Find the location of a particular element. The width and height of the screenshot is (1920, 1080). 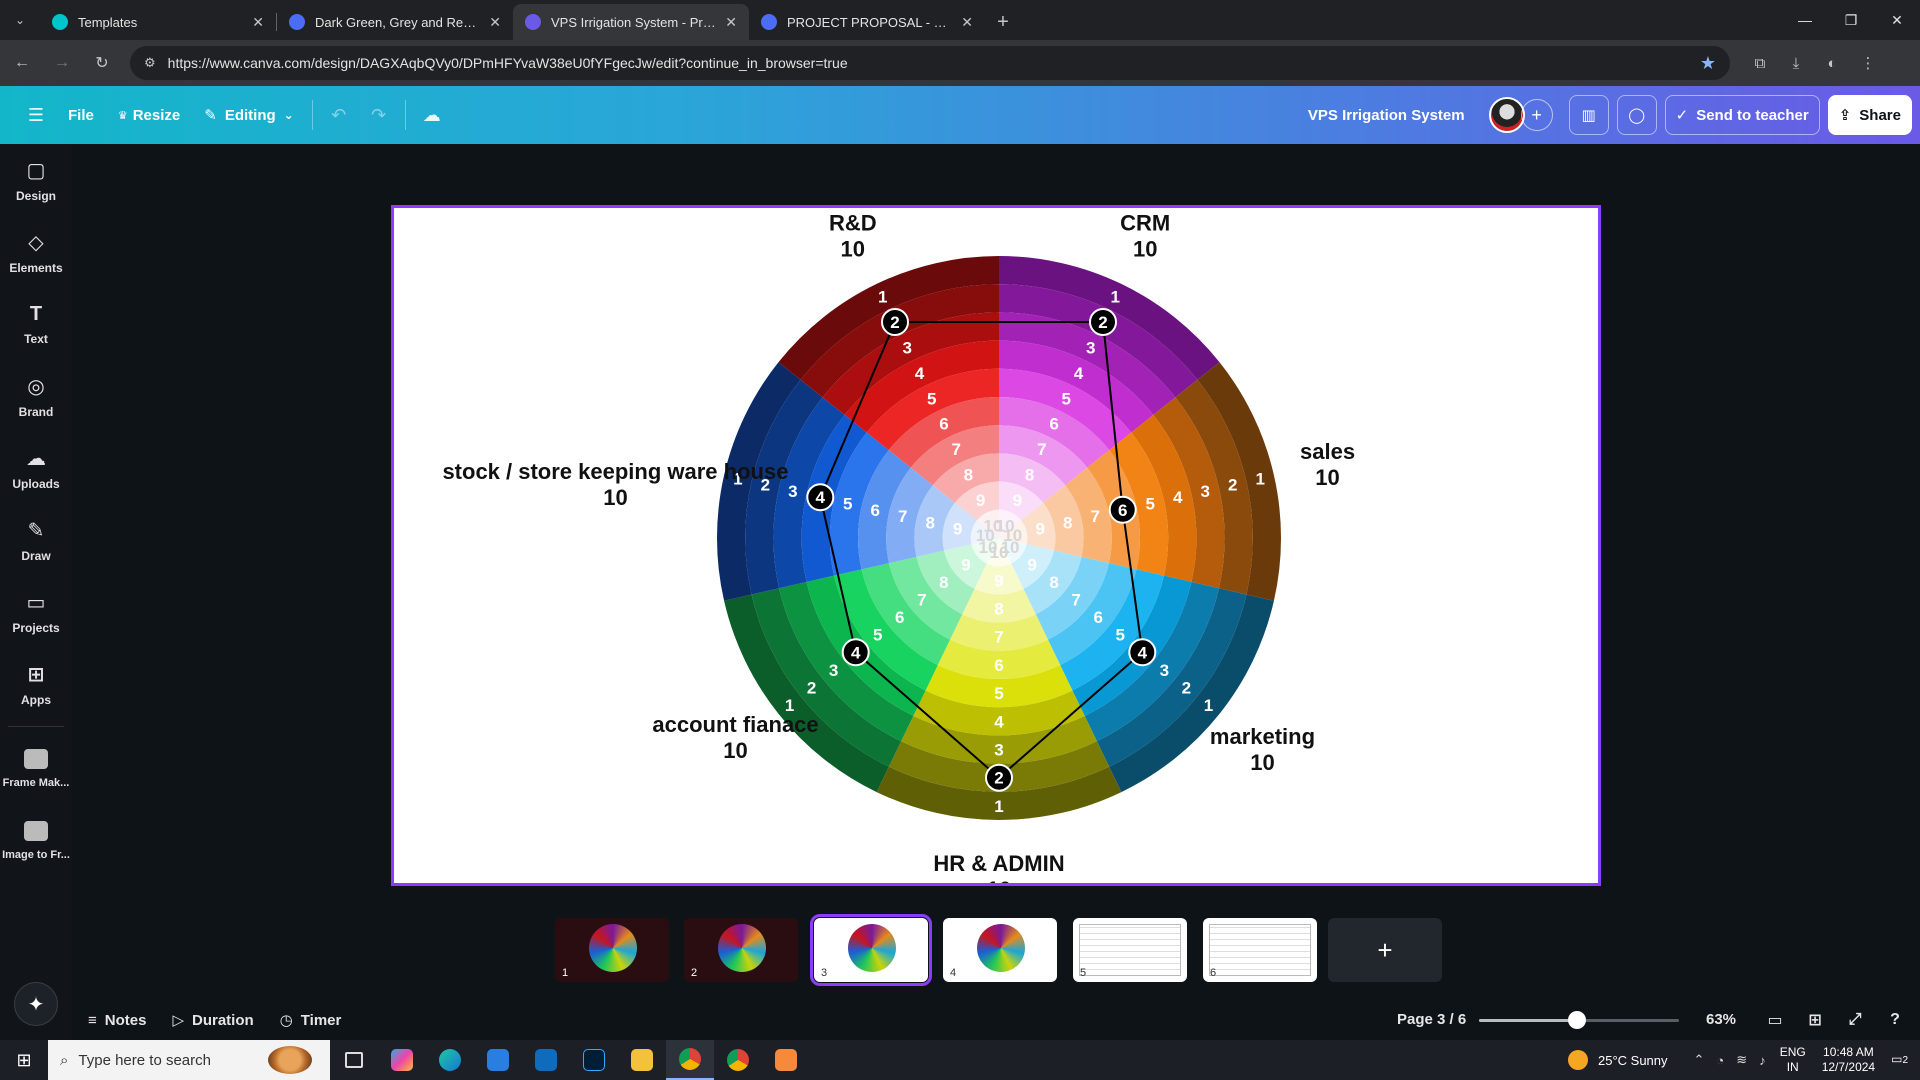

cloud-save-icon: ☁ is located at coordinates (432, 115).